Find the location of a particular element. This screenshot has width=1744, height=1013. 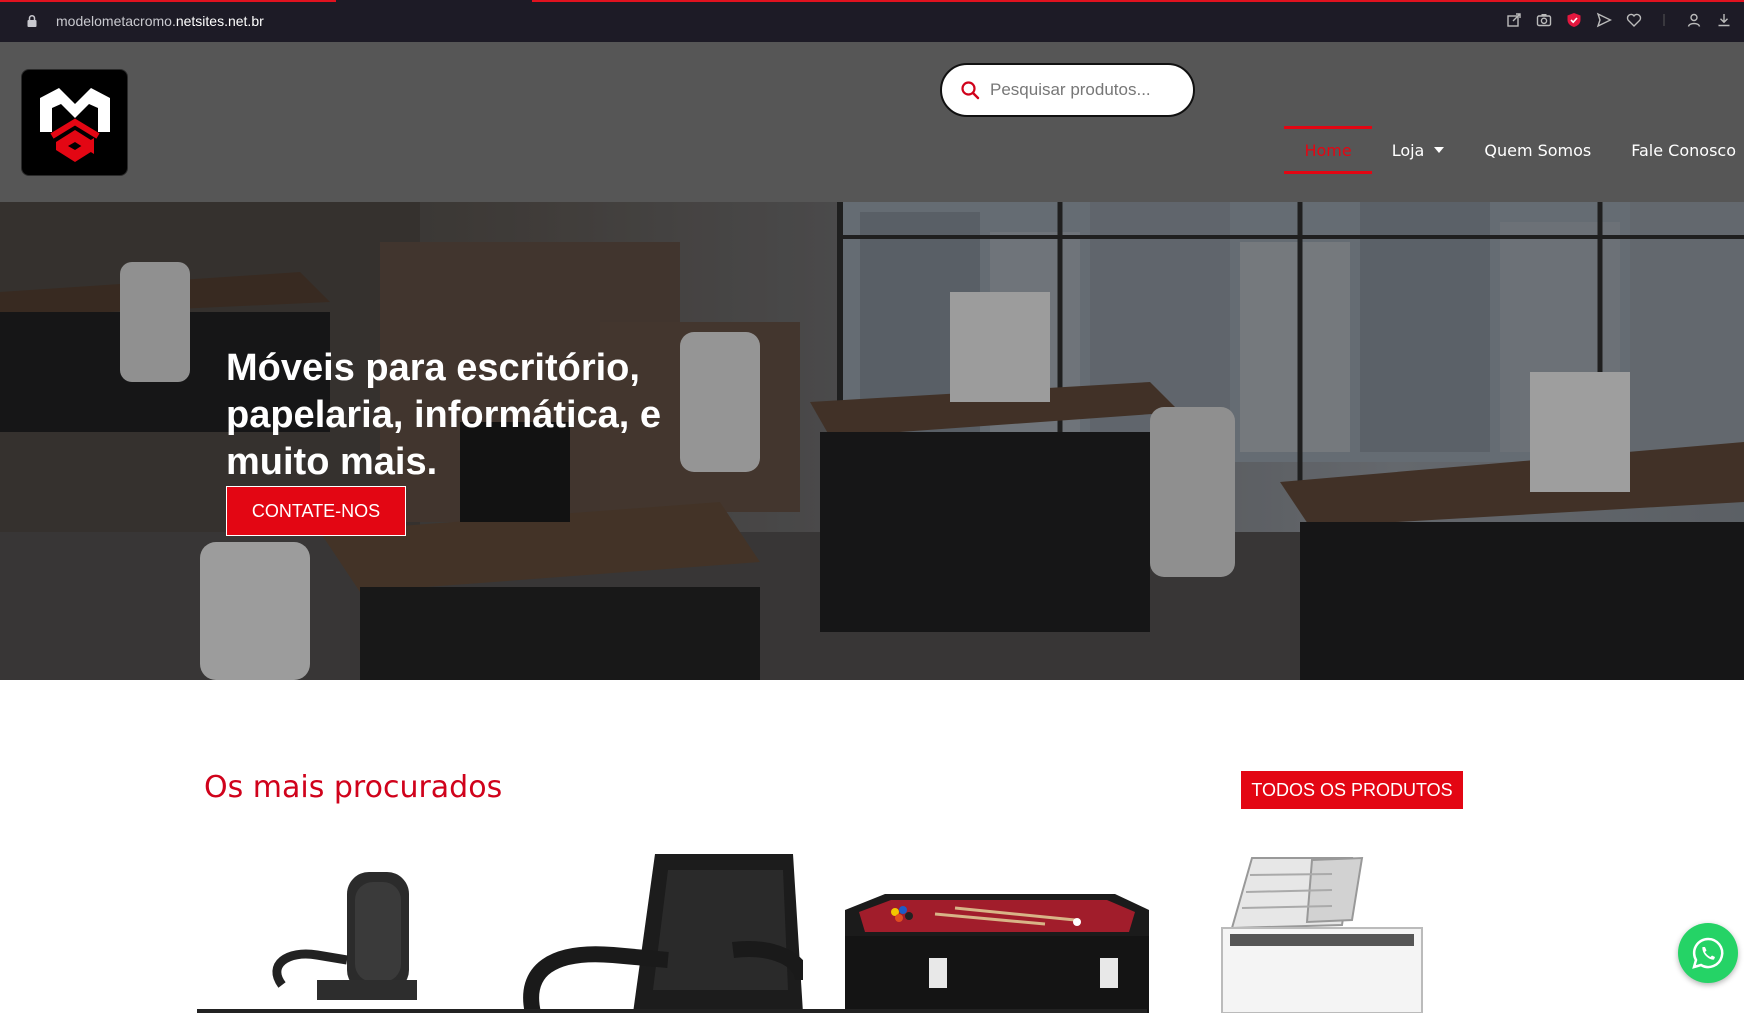

contact-button: CONTATE-NOS is located at coordinates (316, 511).